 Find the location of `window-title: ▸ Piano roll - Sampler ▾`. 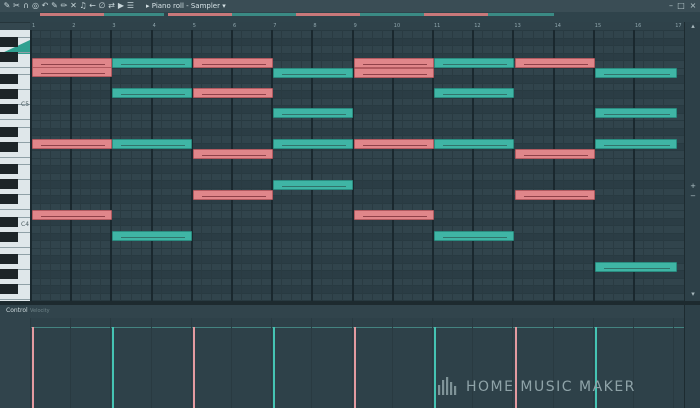

window-title: ▸ Piano roll - Sampler ▾ is located at coordinates (186, 6).